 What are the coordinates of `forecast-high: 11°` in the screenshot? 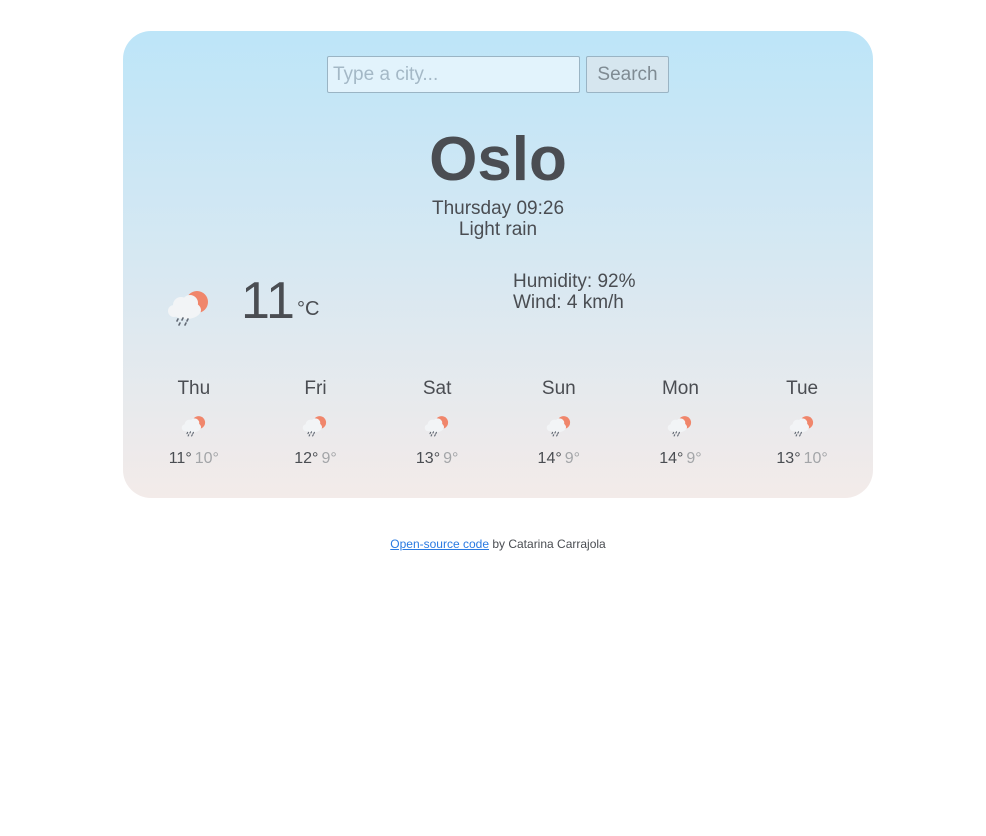 It's located at (180, 458).